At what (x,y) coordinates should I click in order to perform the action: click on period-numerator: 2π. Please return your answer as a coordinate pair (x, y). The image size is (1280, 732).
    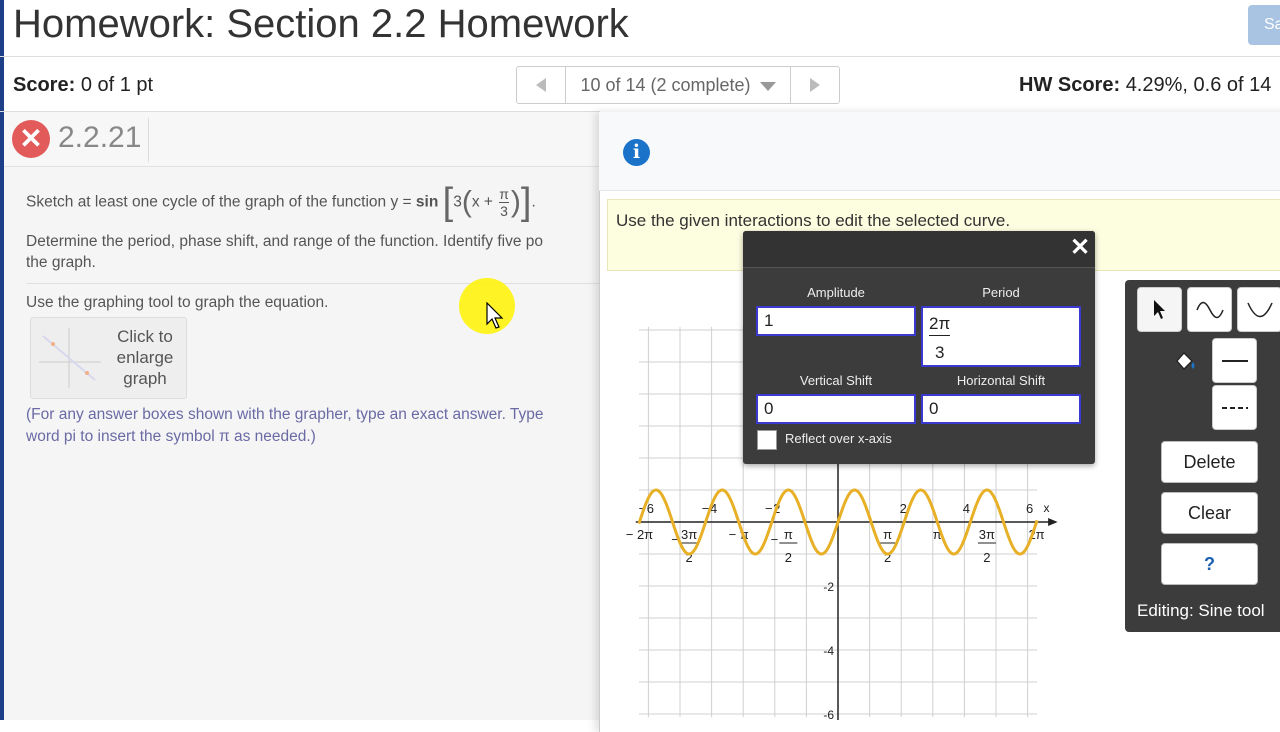
    Looking at the image, I should click on (940, 325).